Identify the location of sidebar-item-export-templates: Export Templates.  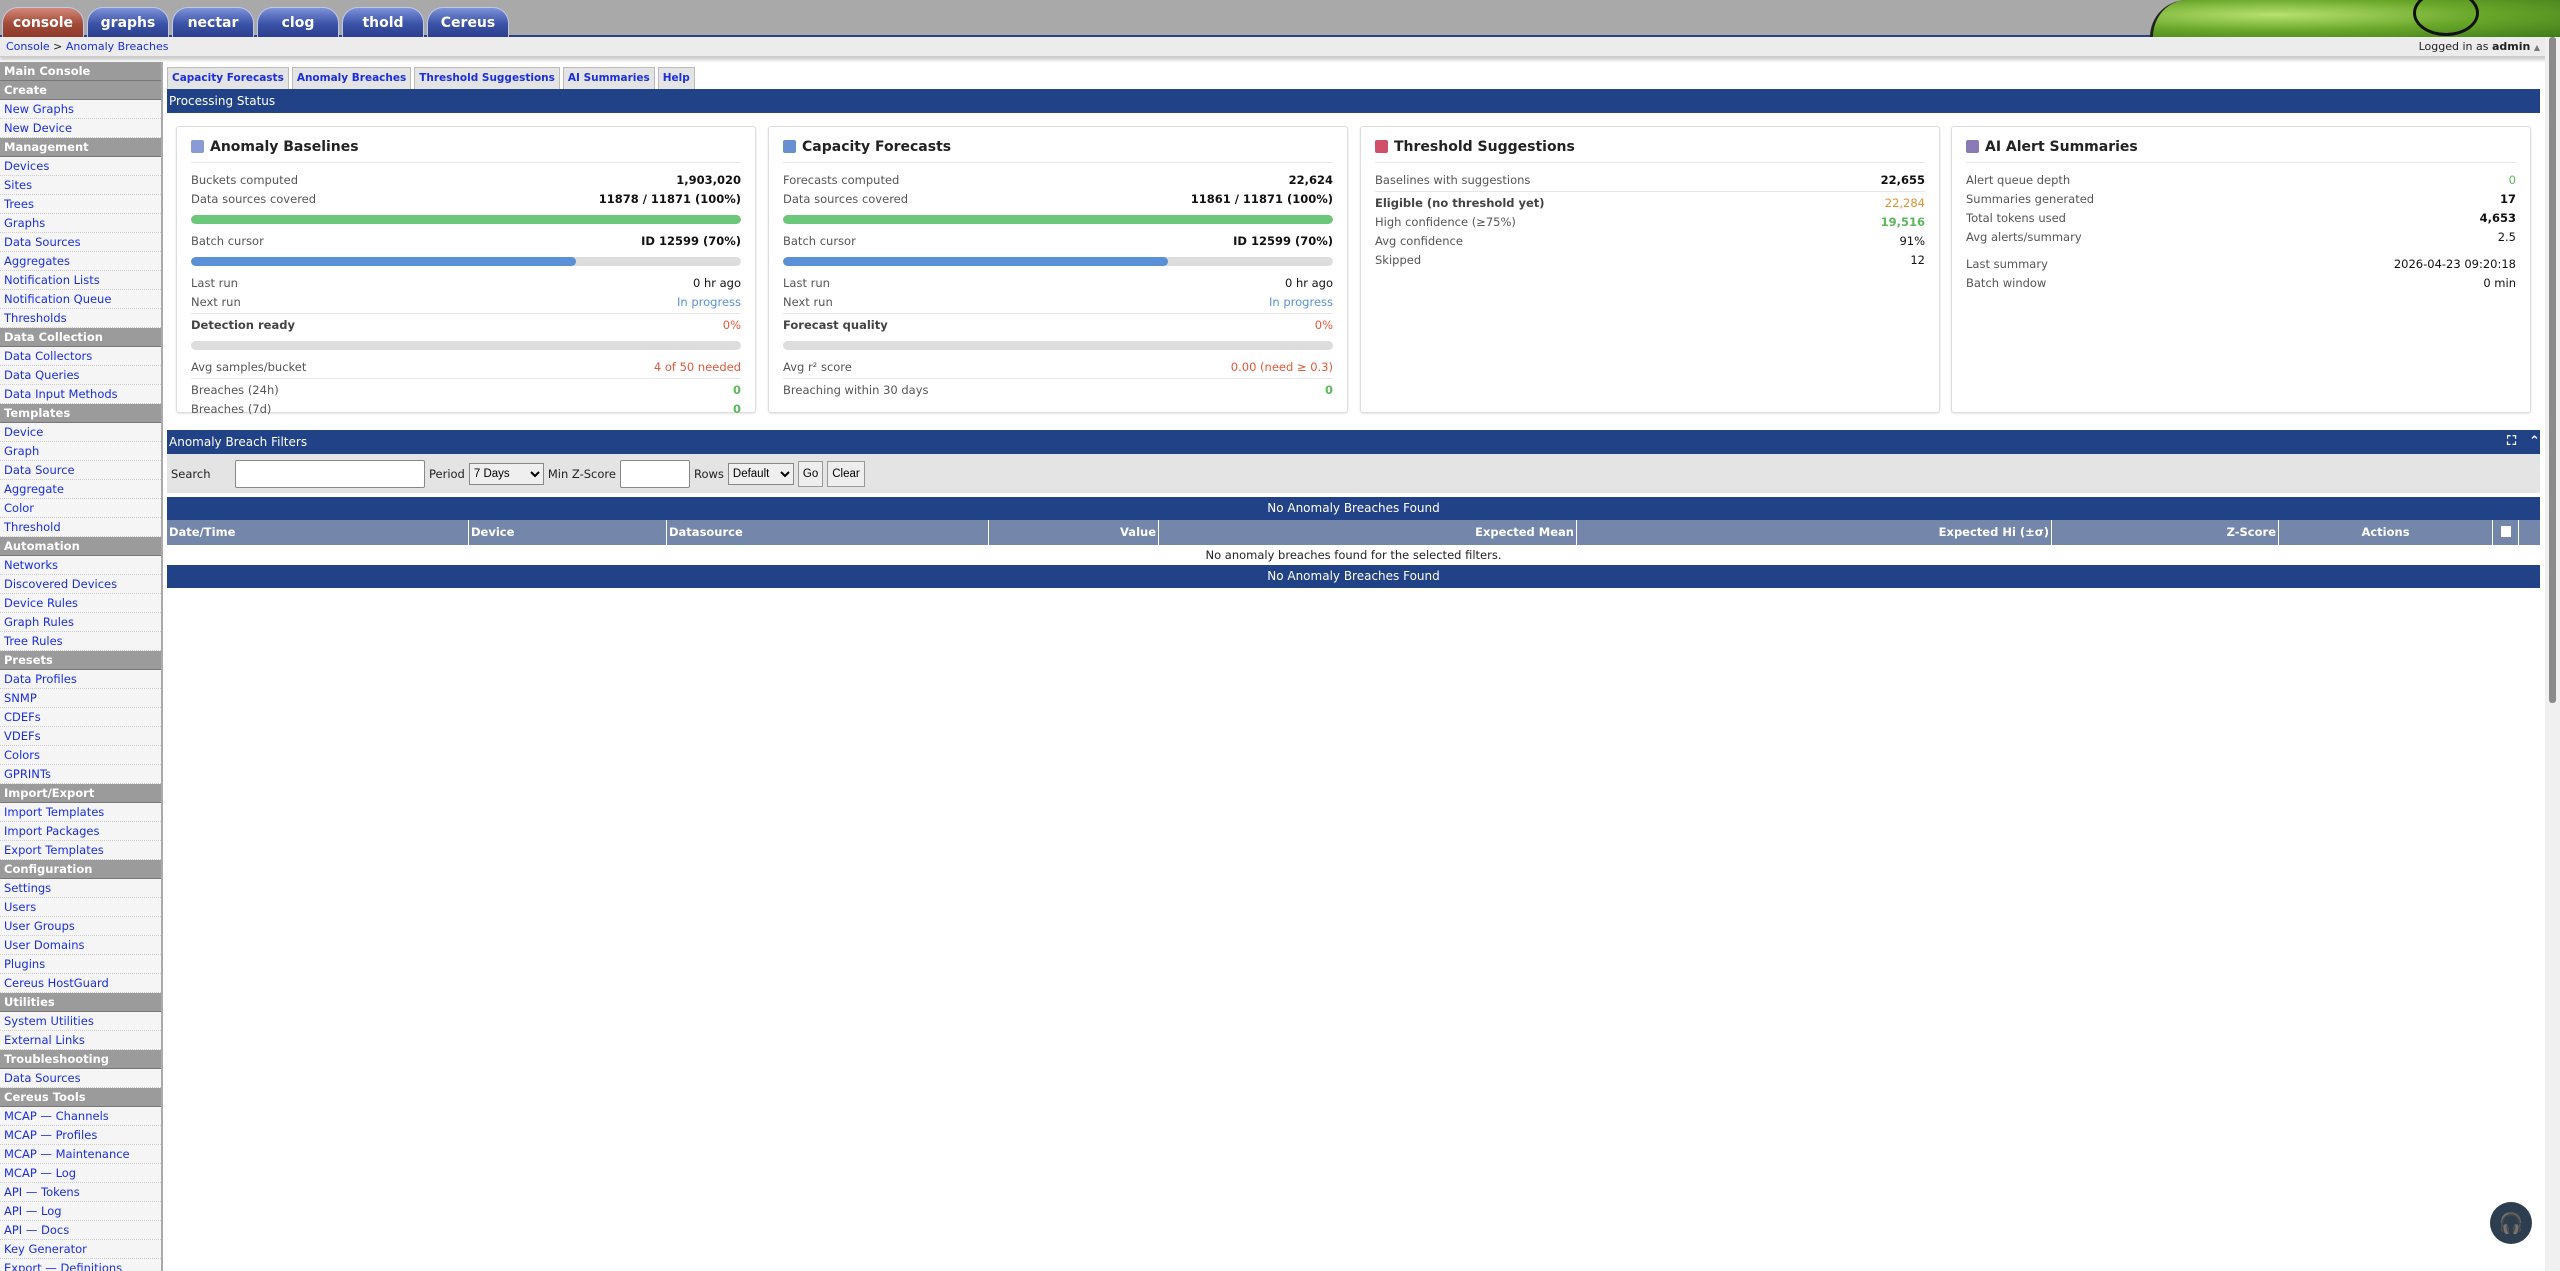
(80, 850).